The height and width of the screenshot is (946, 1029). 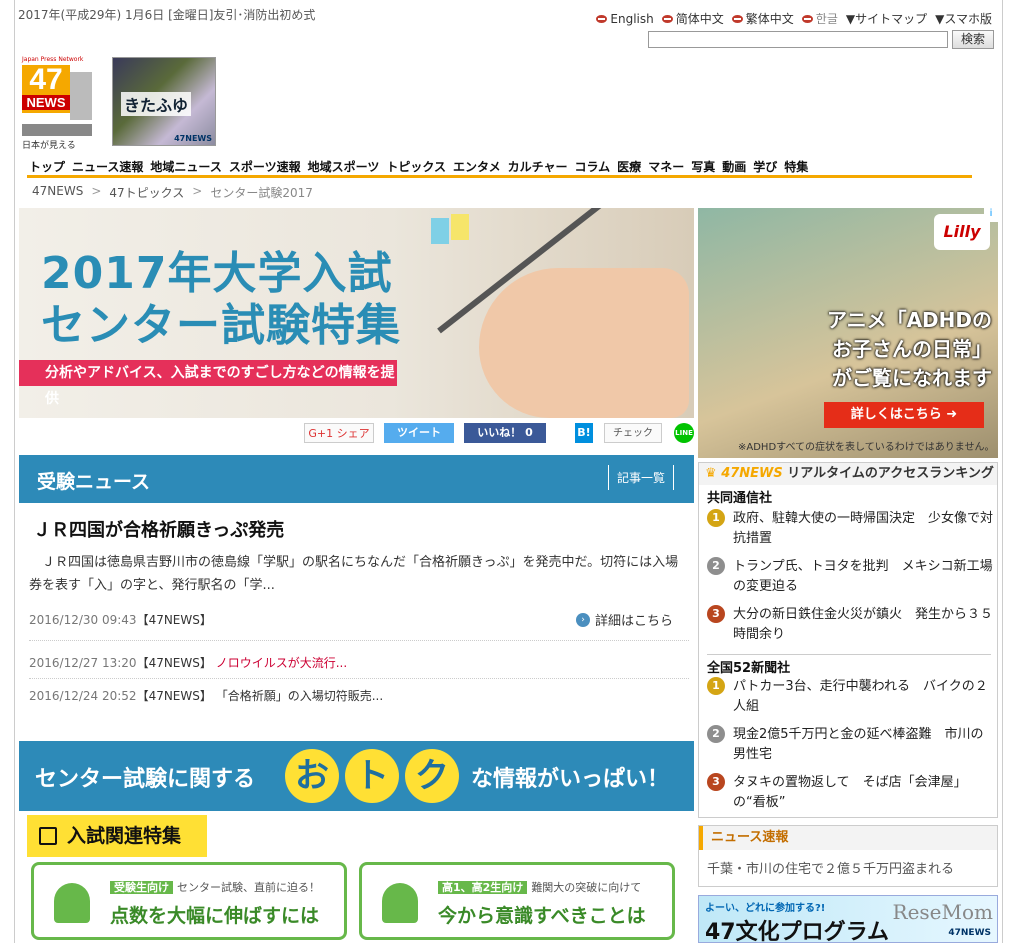 I want to click on ranking-item-title: 政府、駐韓大使の一時帰国決定 少女像で対抗措置, so click(x=864, y=529).